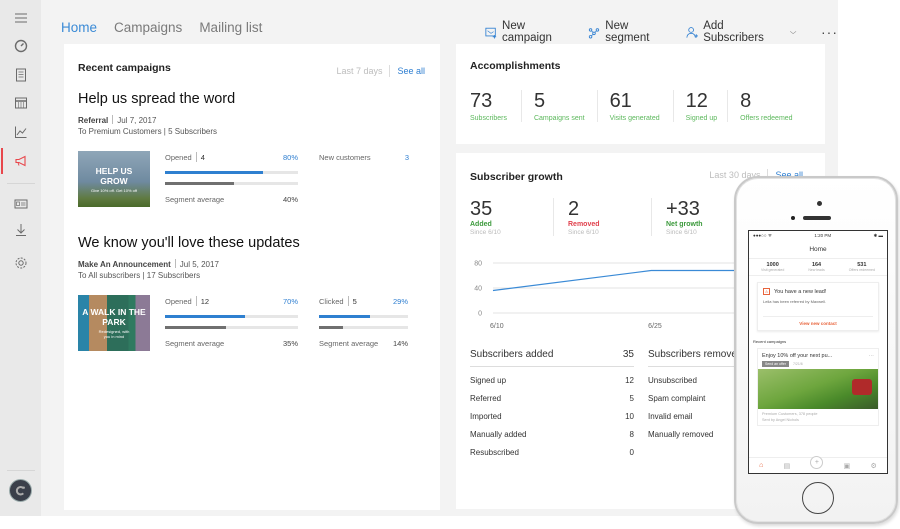 The image size is (900, 529). What do you see at coordinates (746, 101) in the screenshot?
I see `stat-value: 8` at bounding box center [746, 101].